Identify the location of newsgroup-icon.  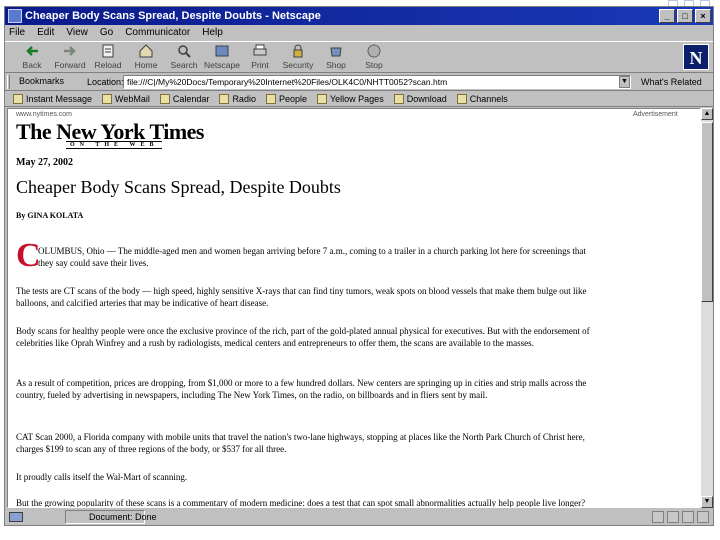
(688, 517).